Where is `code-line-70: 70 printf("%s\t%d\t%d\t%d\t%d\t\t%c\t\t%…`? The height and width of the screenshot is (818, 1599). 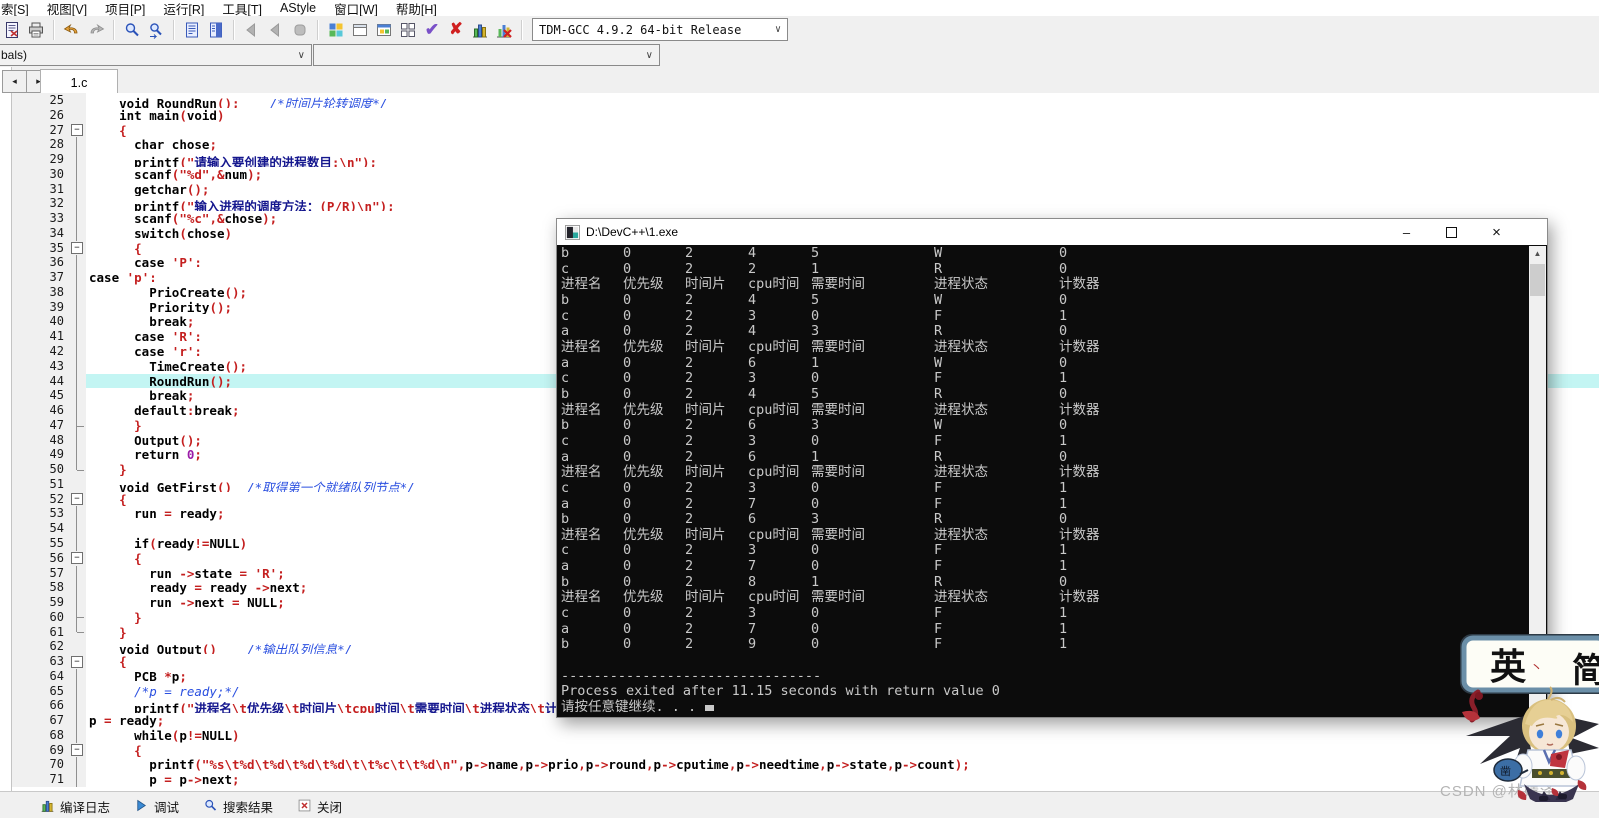
code-line-70: 70 printf("%s\t%d\t%d\t%d\t%d\t\t%c\t\t%… is located at coordinates (805, 765).